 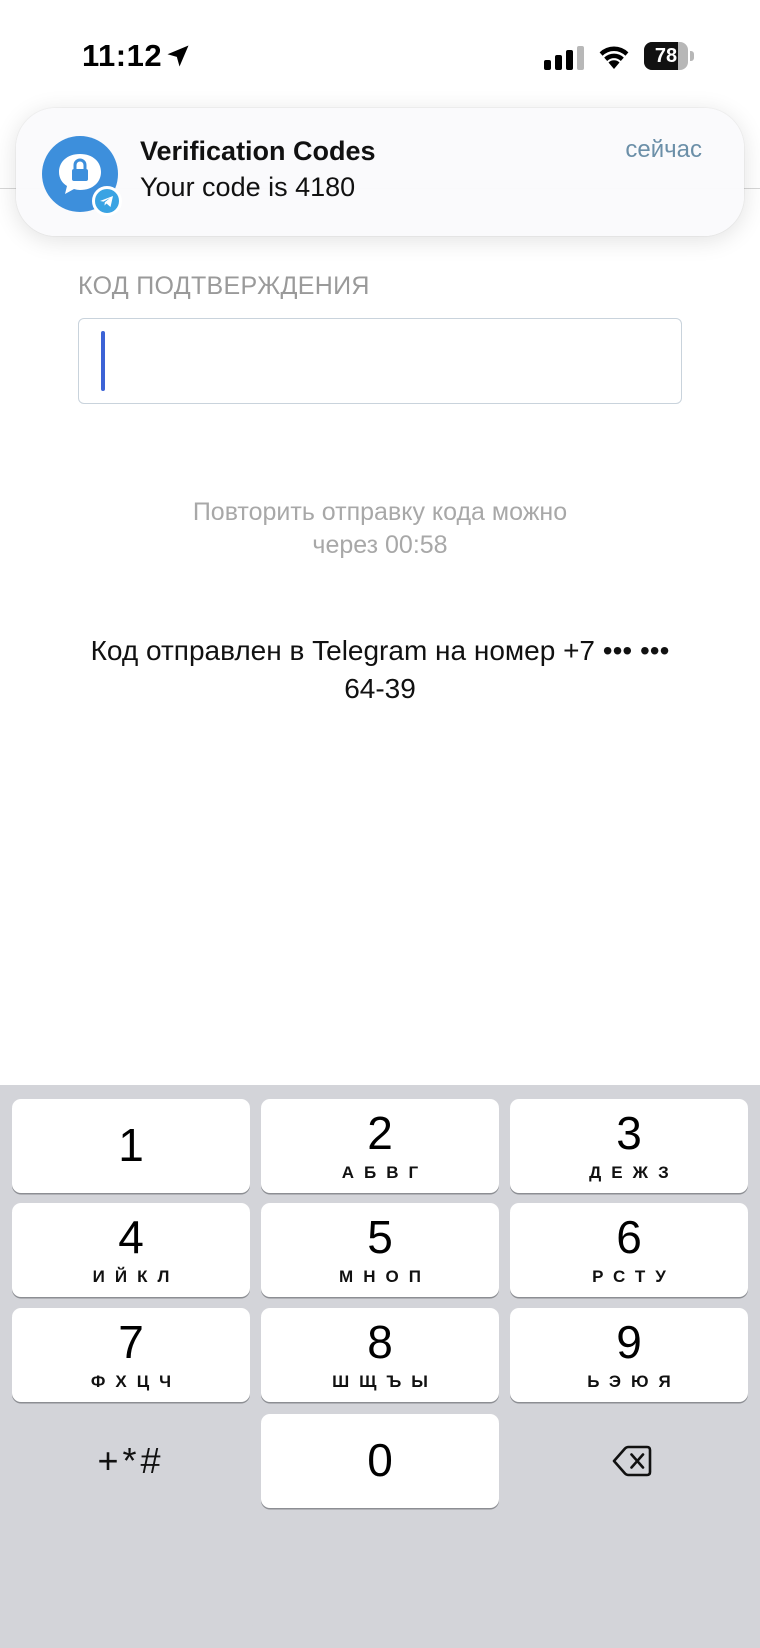 What do you see at coordinates (248, 187) in the screenshot?
I see `notification-body: Your code is 4180` at bounding box center [248, 187].